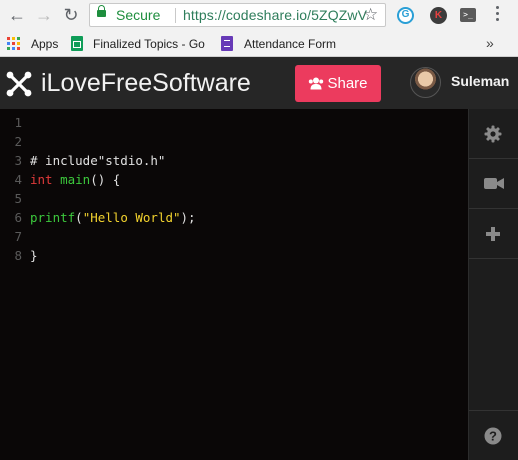  What do you see at coordinates (438, 15) in the screenshot?
I see `k-extension-icon: K` at bounding box center [438, 15].